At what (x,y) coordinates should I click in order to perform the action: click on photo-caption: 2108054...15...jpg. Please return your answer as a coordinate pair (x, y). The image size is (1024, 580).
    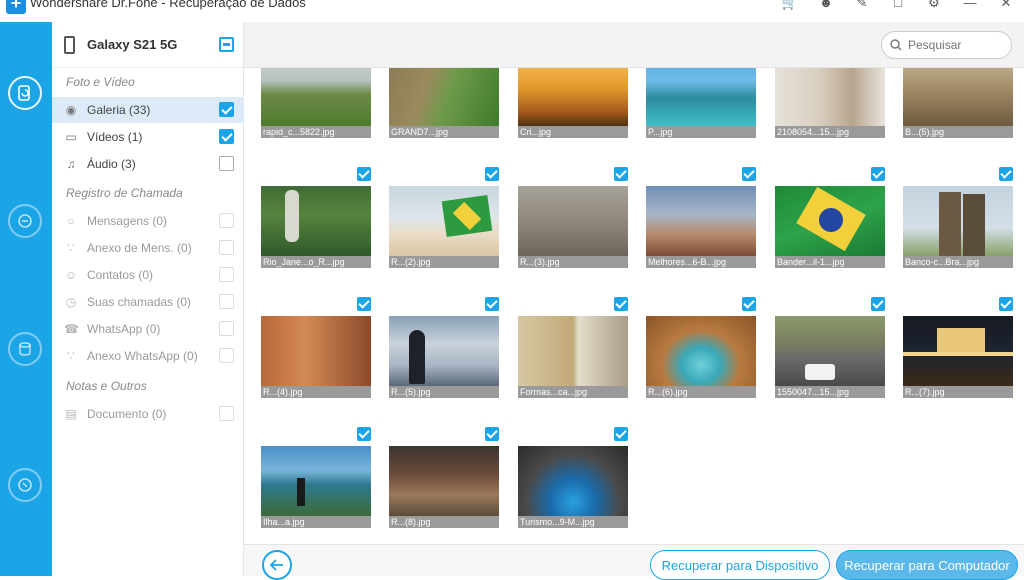
    Looking at the image, I should click on (830, 132).